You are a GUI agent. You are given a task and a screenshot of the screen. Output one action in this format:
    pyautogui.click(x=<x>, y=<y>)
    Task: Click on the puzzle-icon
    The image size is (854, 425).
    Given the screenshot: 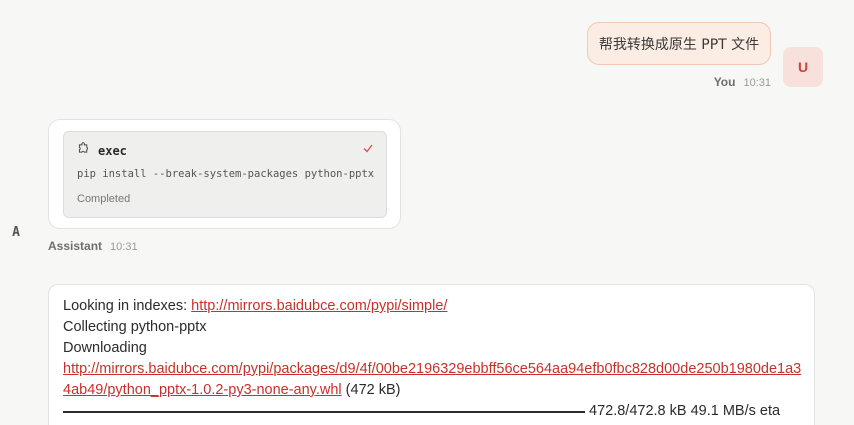 What is the action you would take?
    pyautogui.click(x=83, y=151)
    